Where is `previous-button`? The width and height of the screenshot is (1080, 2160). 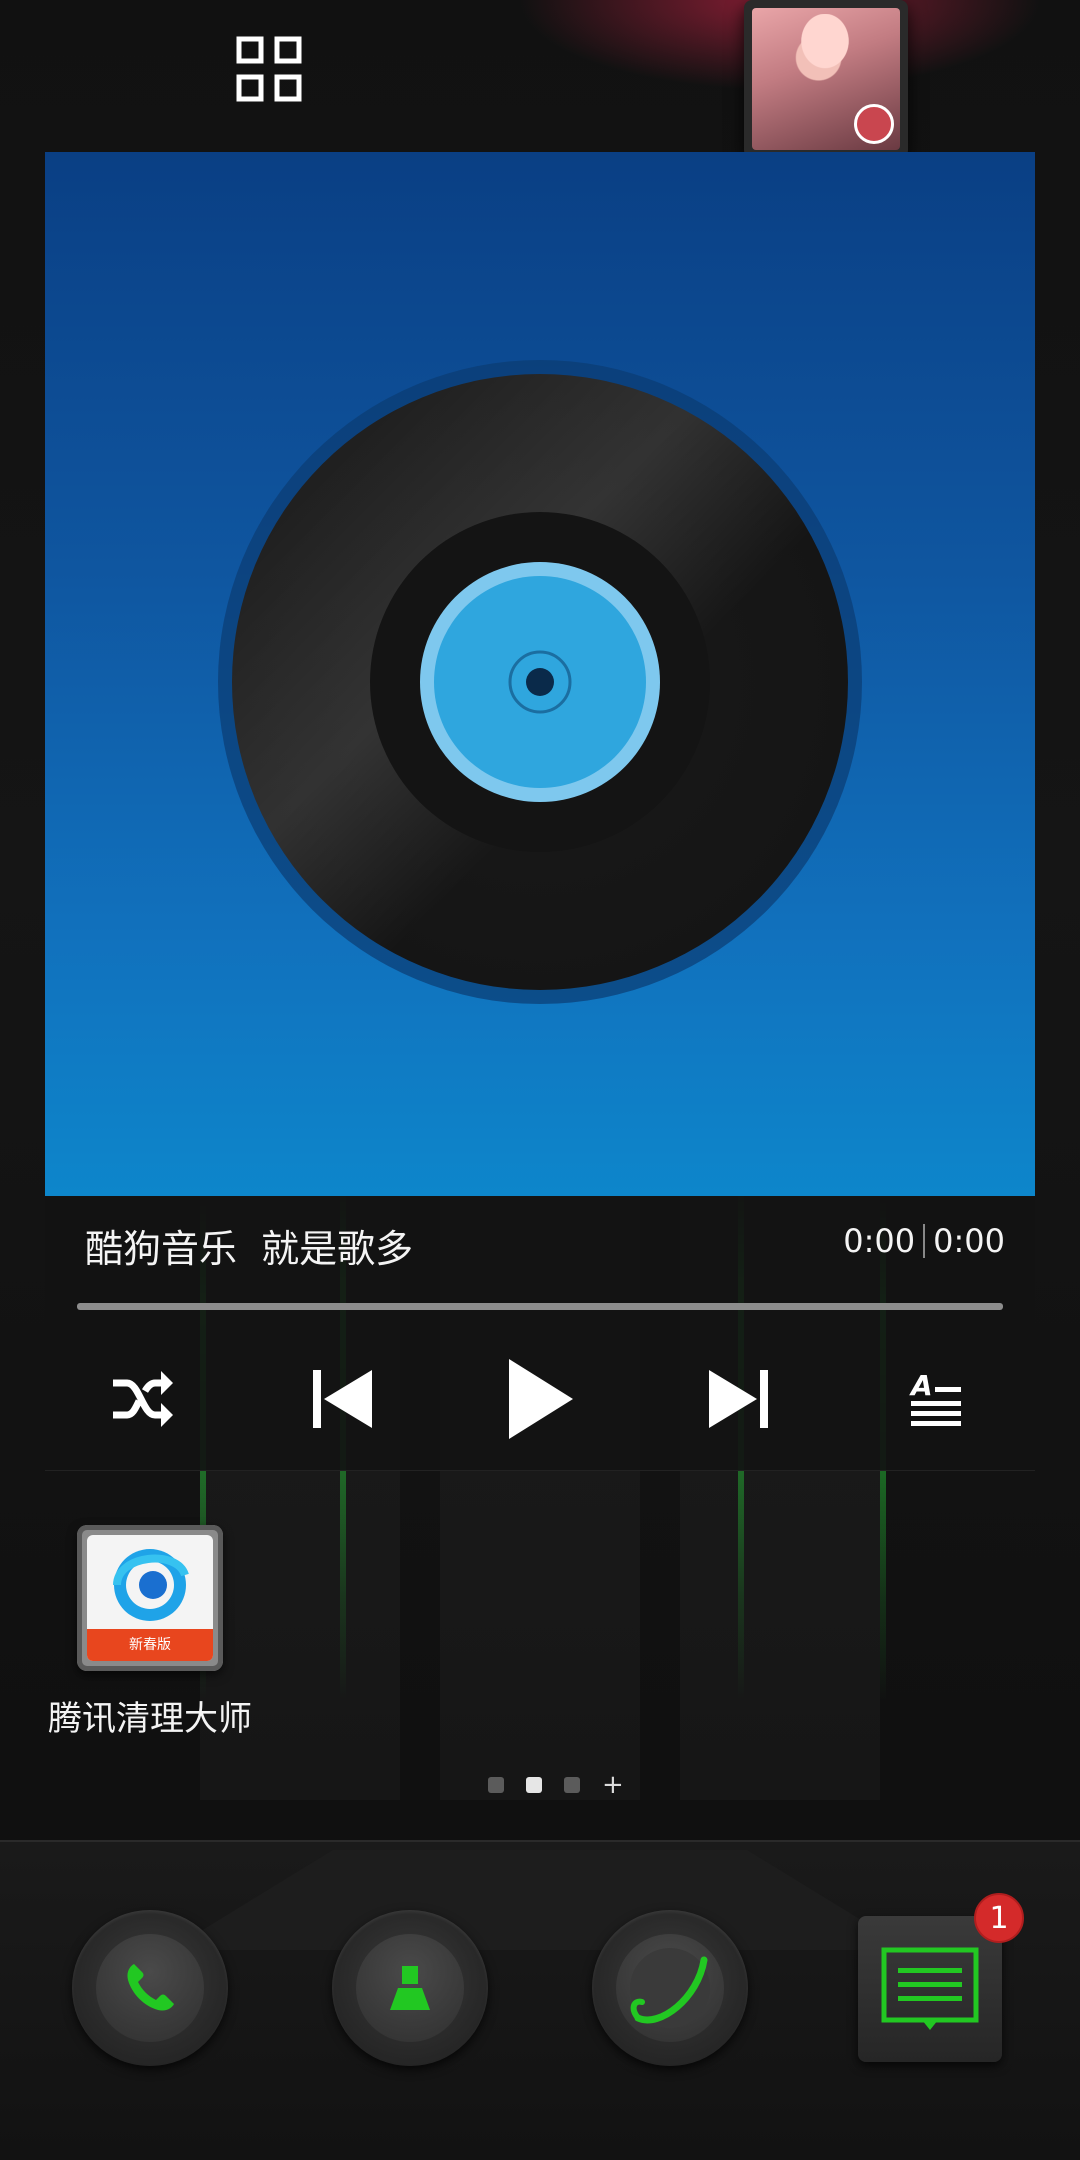
previous-button is located at coordinates (343, 1399).